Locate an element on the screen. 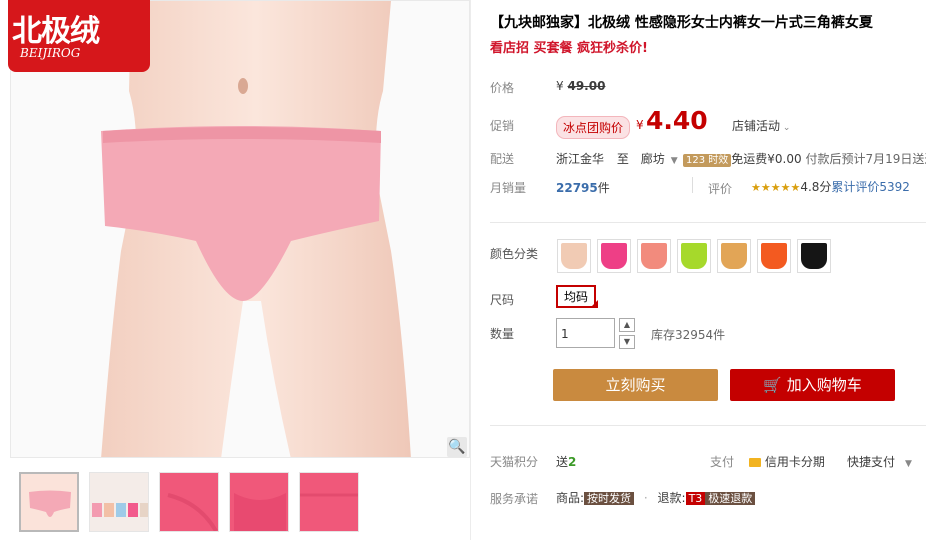 Image resolution: width=926 pixels, height=540 pixels. delivery-info: 浙江金华 至 廊坊 ▼ is located at coordinates (617, 158).